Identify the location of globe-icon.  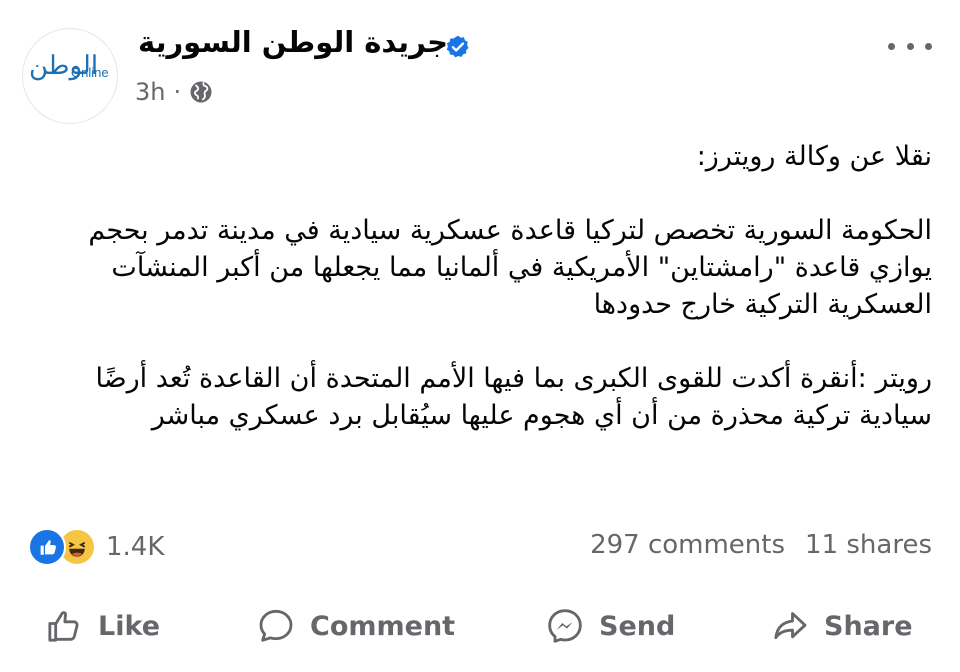
(201, 92).